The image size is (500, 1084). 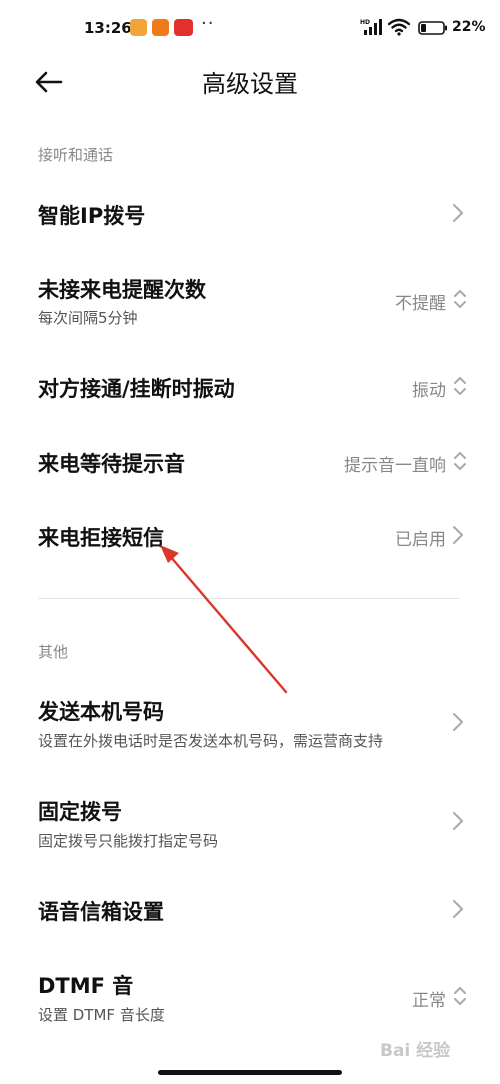 I want to click on row-subtitle: 设置在外拨电话时是否发送本机号码，需运营商支持, so click(x=211, y=741).